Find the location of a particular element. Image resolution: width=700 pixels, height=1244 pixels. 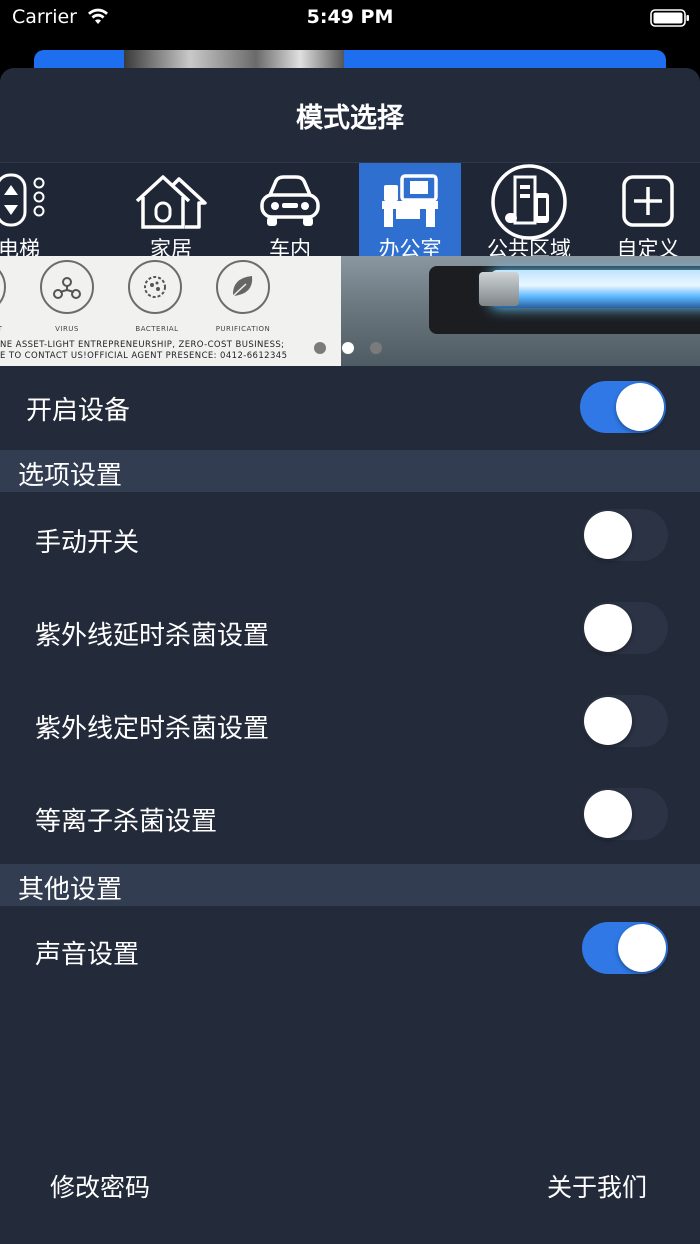

virus-icon is located at coordinates (67, 287).